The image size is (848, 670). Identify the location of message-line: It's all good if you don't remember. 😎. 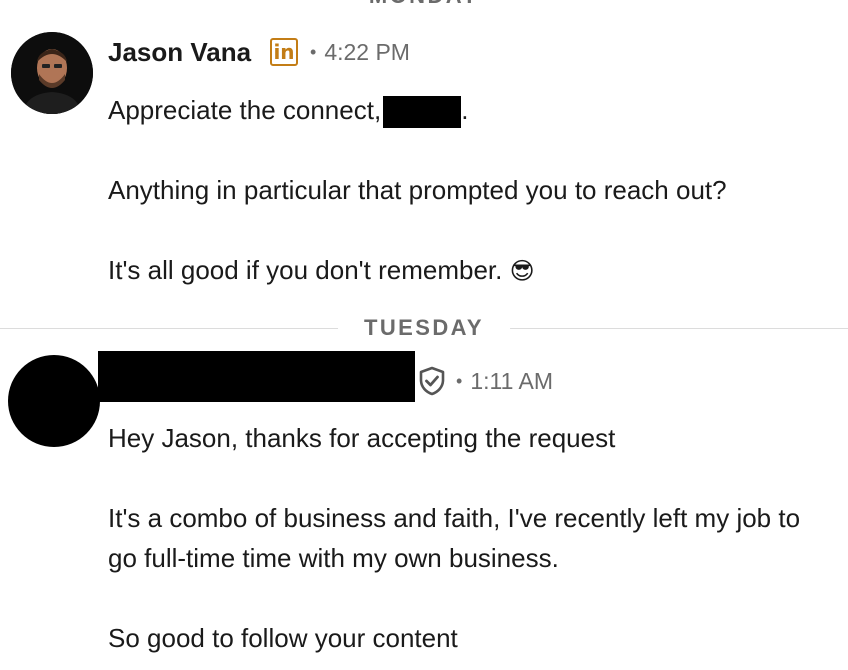
(321, 270).